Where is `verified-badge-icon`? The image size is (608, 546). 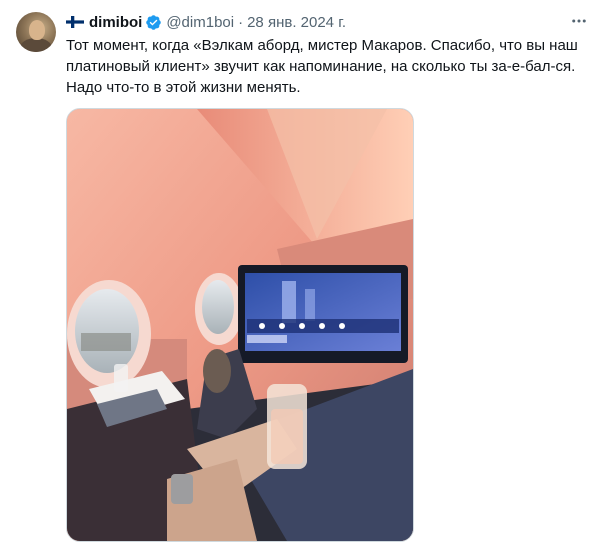
verified-badge-icon is located at coordinates (154, 22).